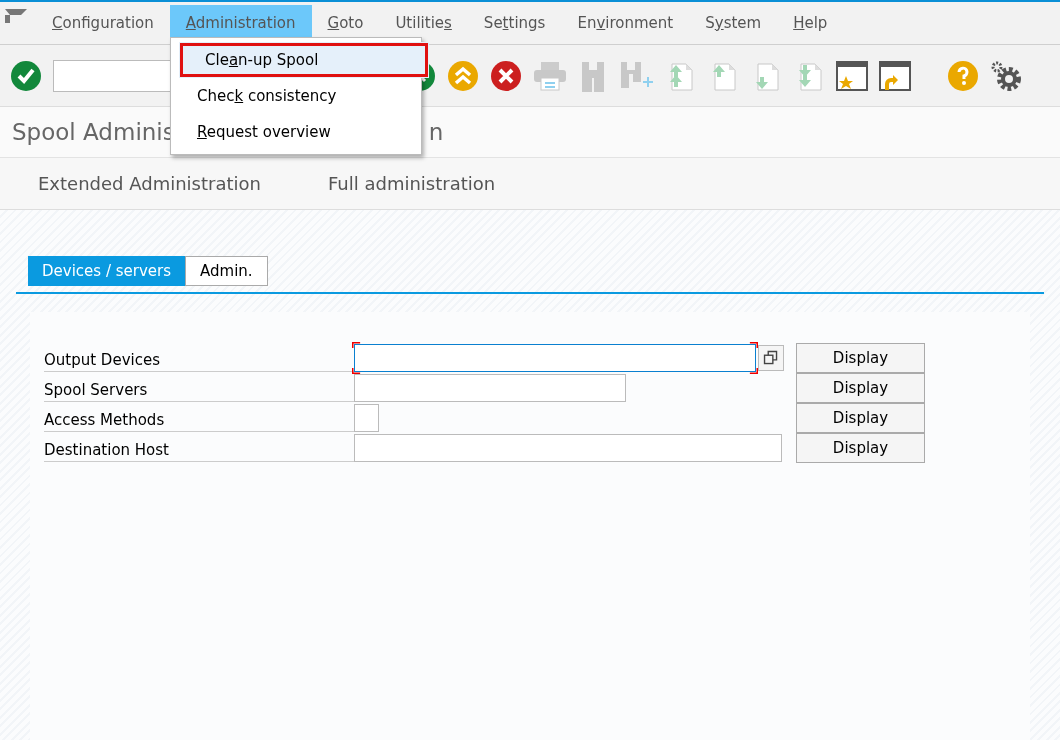 The image size is (1060, 740). I want to click on cancel-icon, so click(506, 75).